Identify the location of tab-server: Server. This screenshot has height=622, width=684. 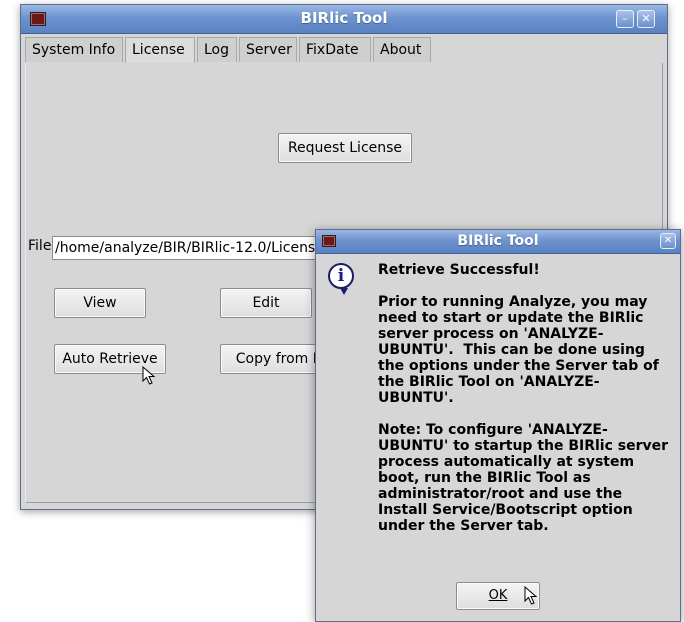
(268, 49).